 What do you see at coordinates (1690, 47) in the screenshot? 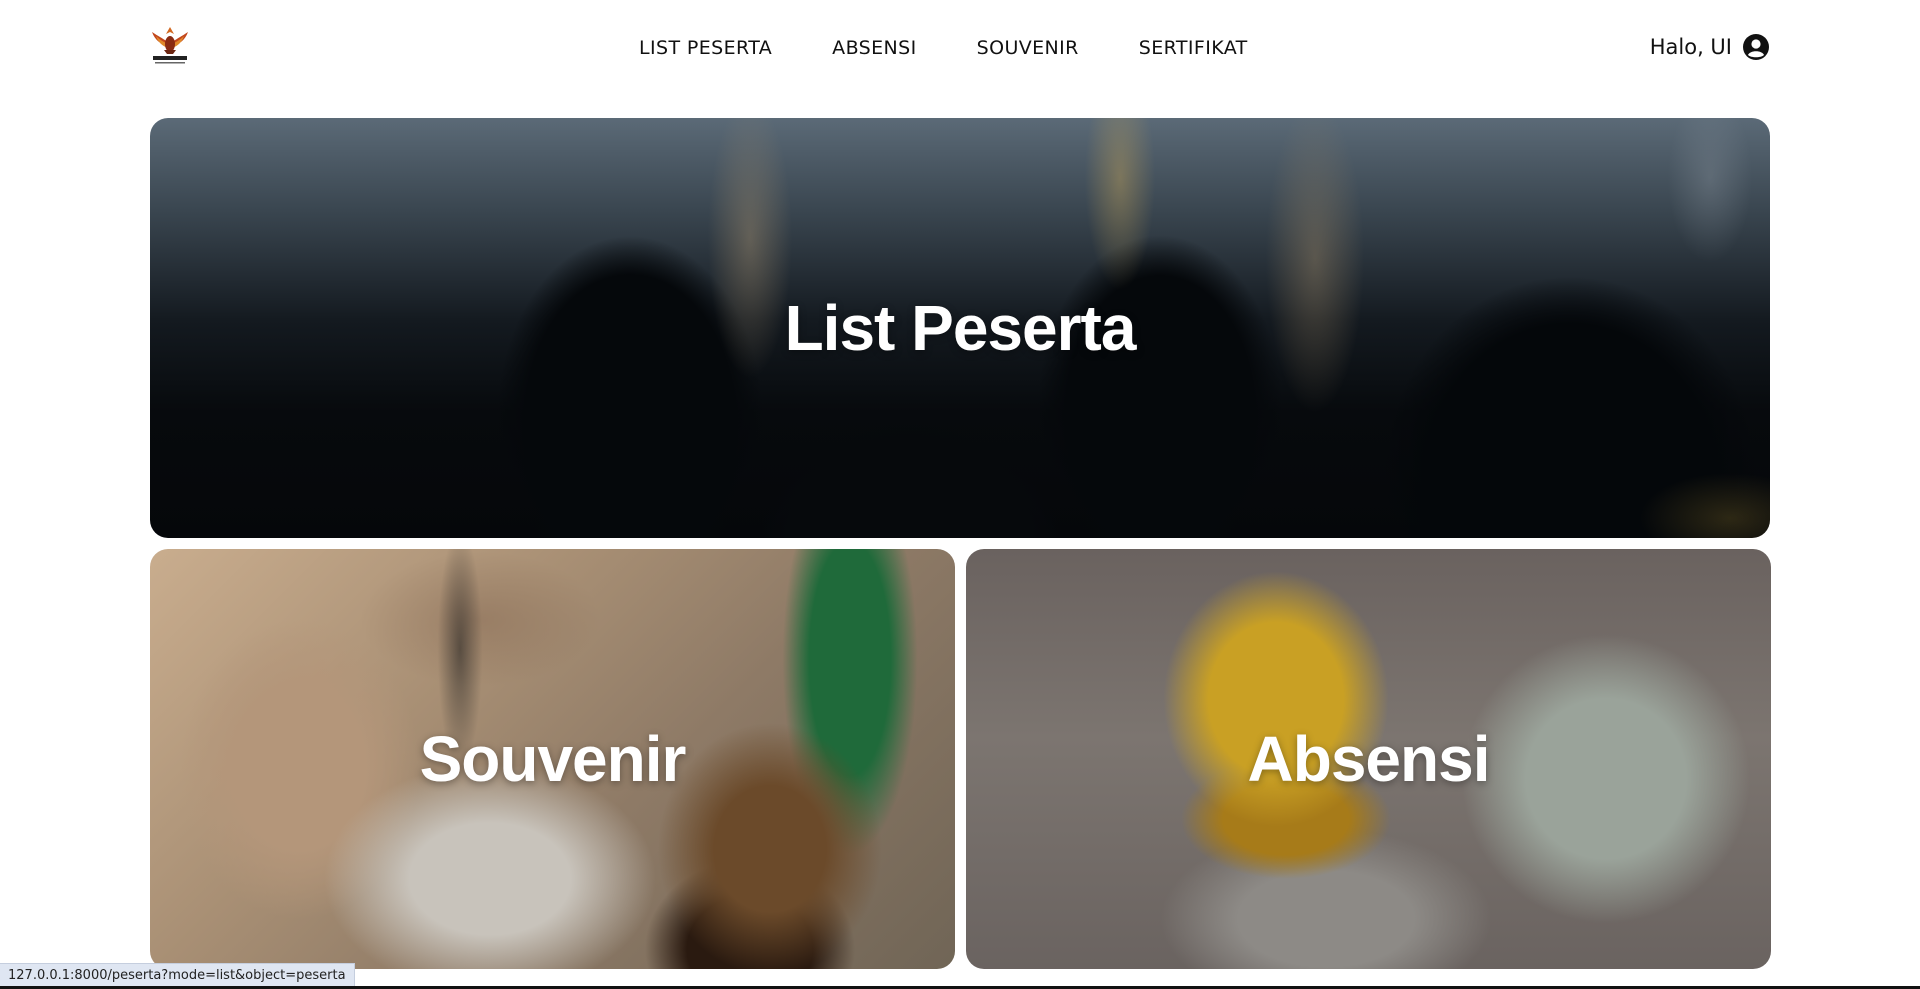
I see `user-greeting: Halo, UI` at bounding box center [1690, 47].